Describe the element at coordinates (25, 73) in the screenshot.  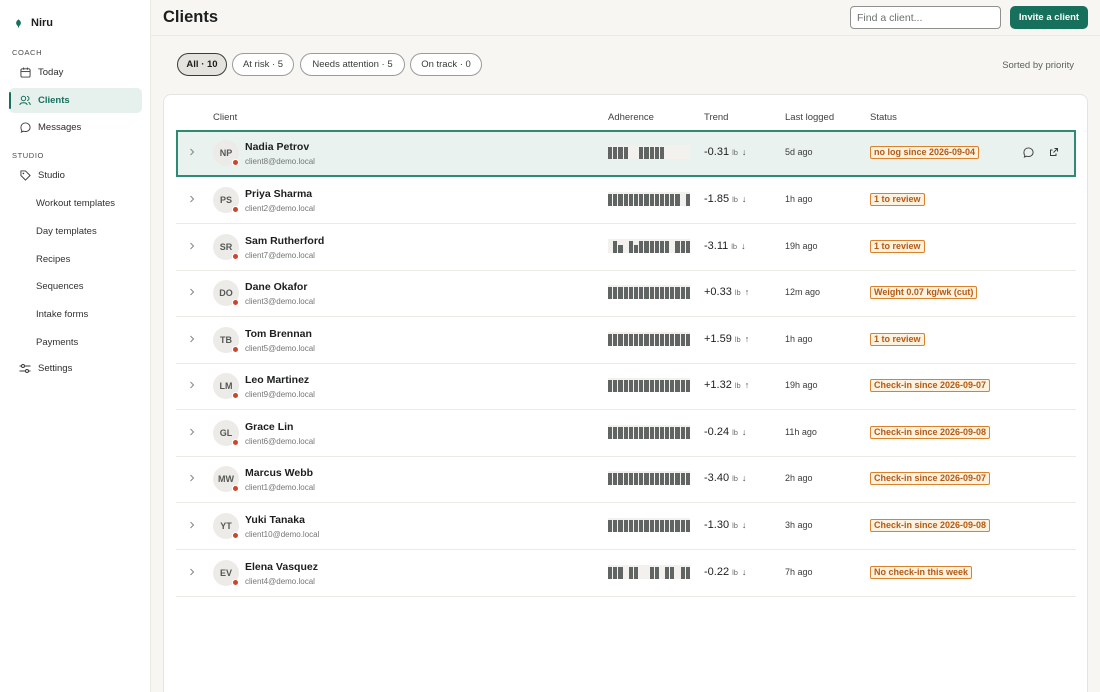
I see `calendar-icon` at that location.